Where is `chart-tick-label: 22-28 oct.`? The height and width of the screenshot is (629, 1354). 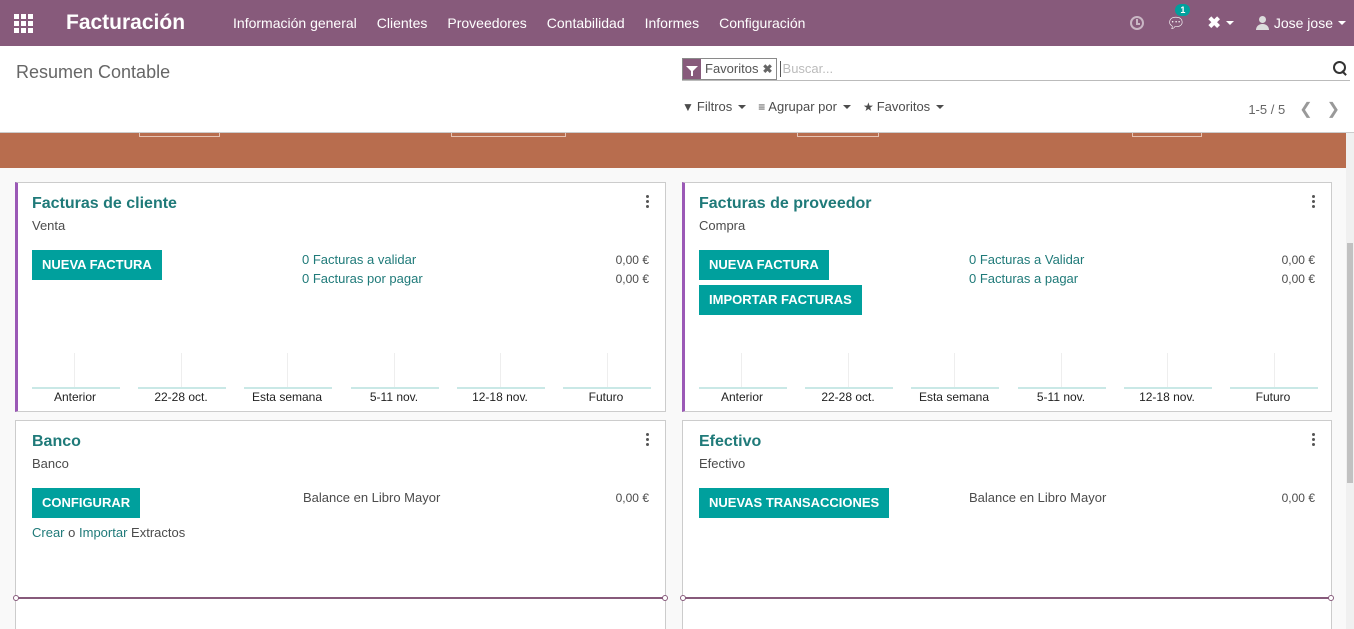 chart-tick-label: 22-28 oct. is located at coordinates (848, 397).